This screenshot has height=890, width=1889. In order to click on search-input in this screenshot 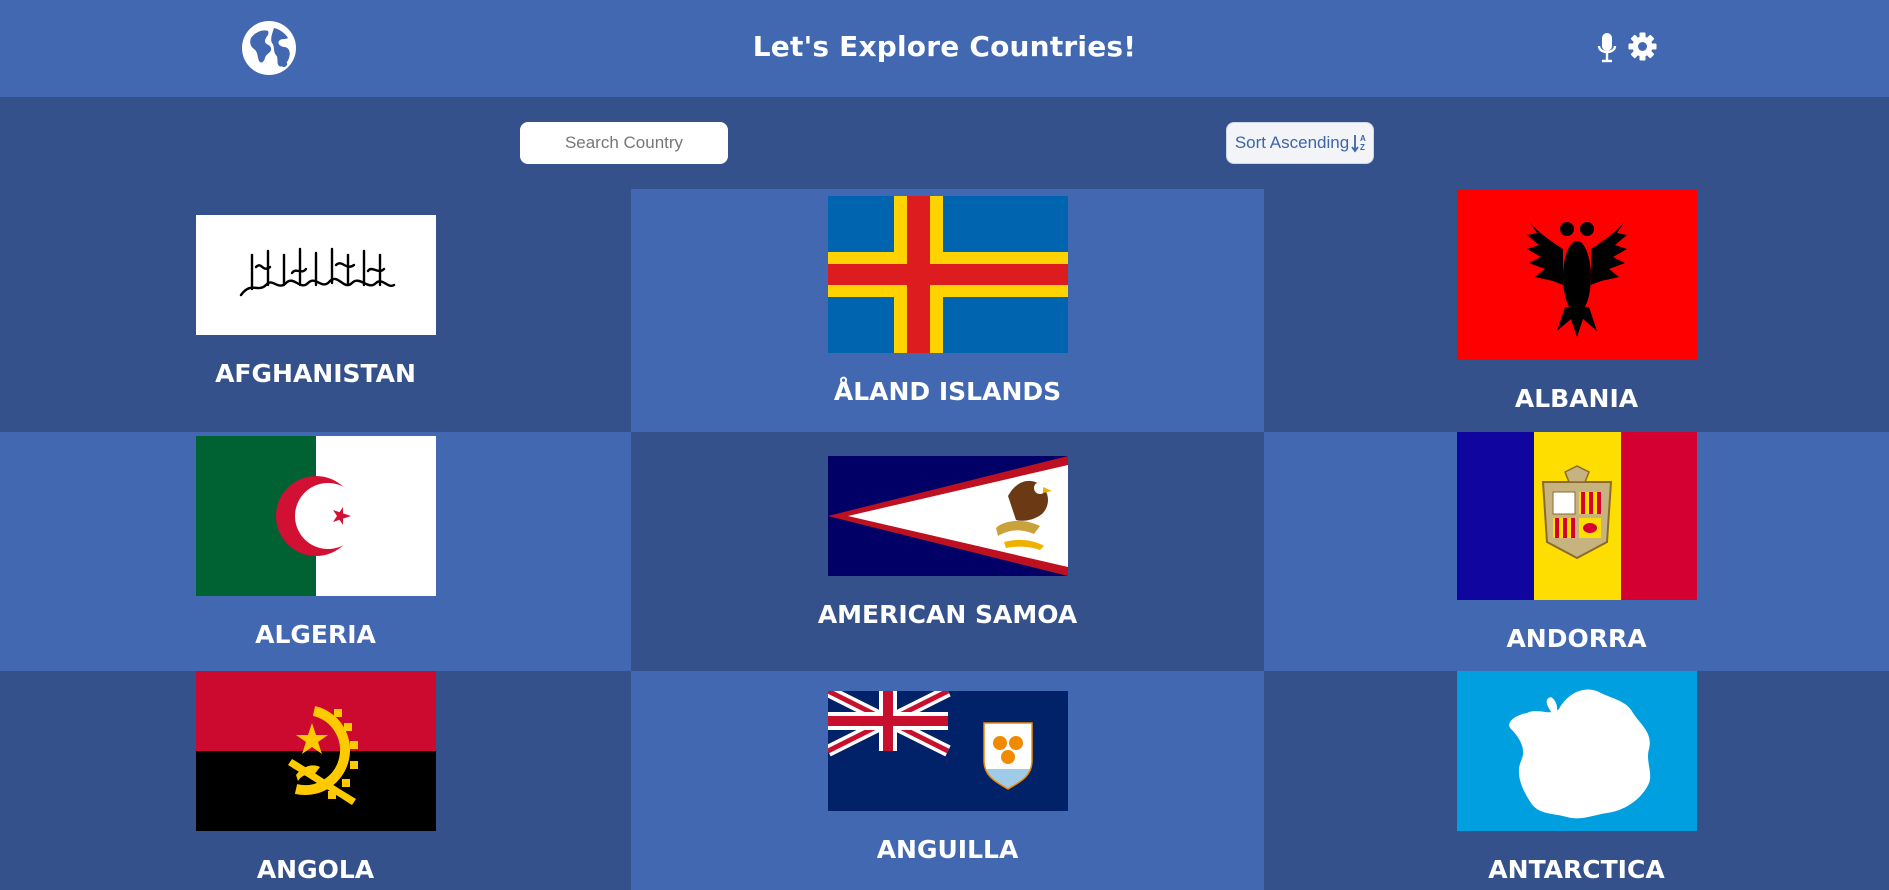, I will do `click(624, 143)`.